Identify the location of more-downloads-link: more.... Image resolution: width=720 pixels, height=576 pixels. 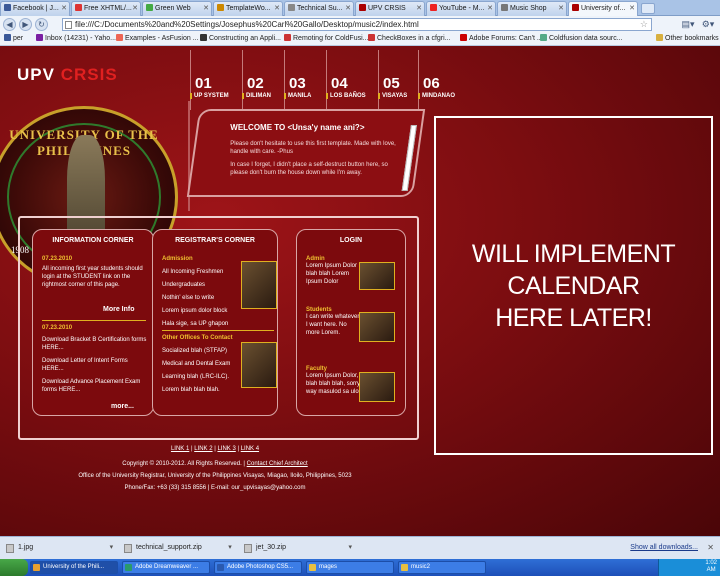
(122, 406).